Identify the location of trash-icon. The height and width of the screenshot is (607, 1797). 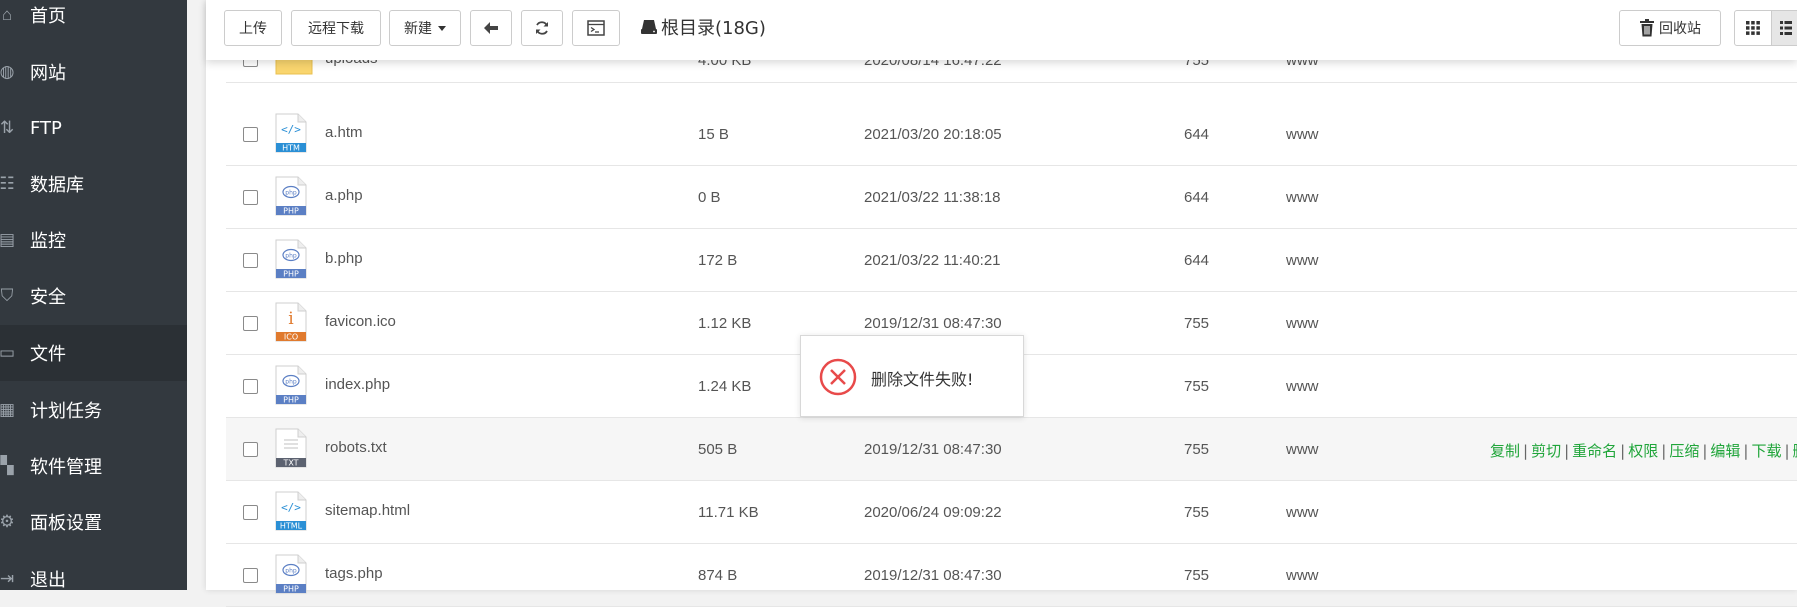
(1647, 28).